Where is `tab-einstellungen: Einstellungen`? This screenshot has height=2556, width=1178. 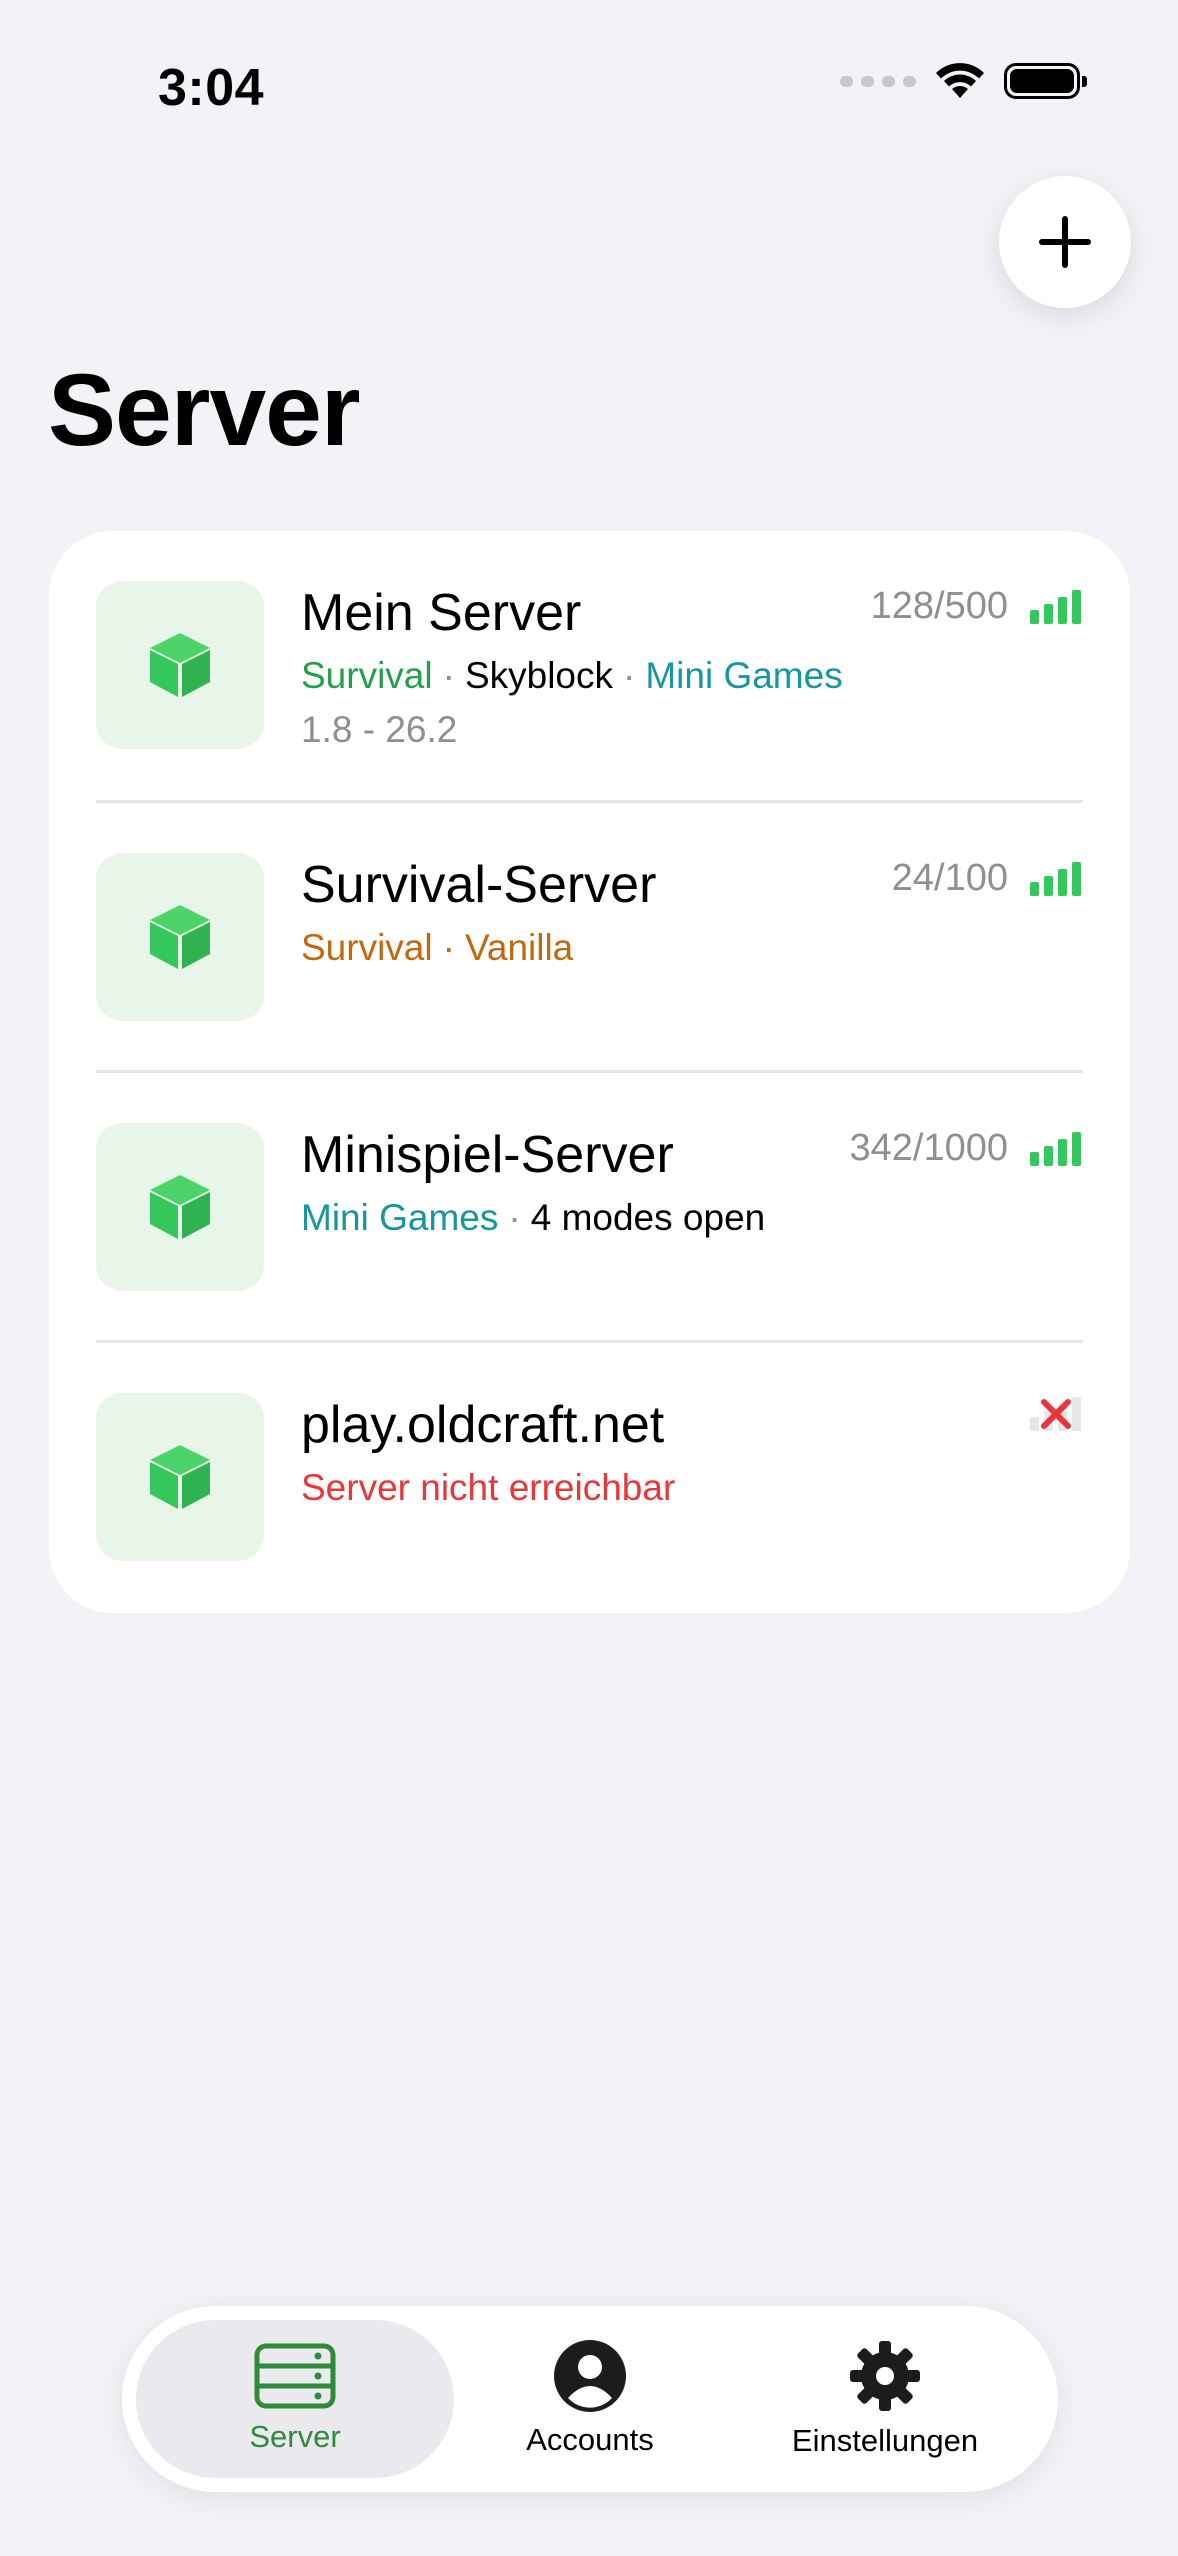 tab-einstellungen: Einstellungen is located at coordinates (885, 2399).